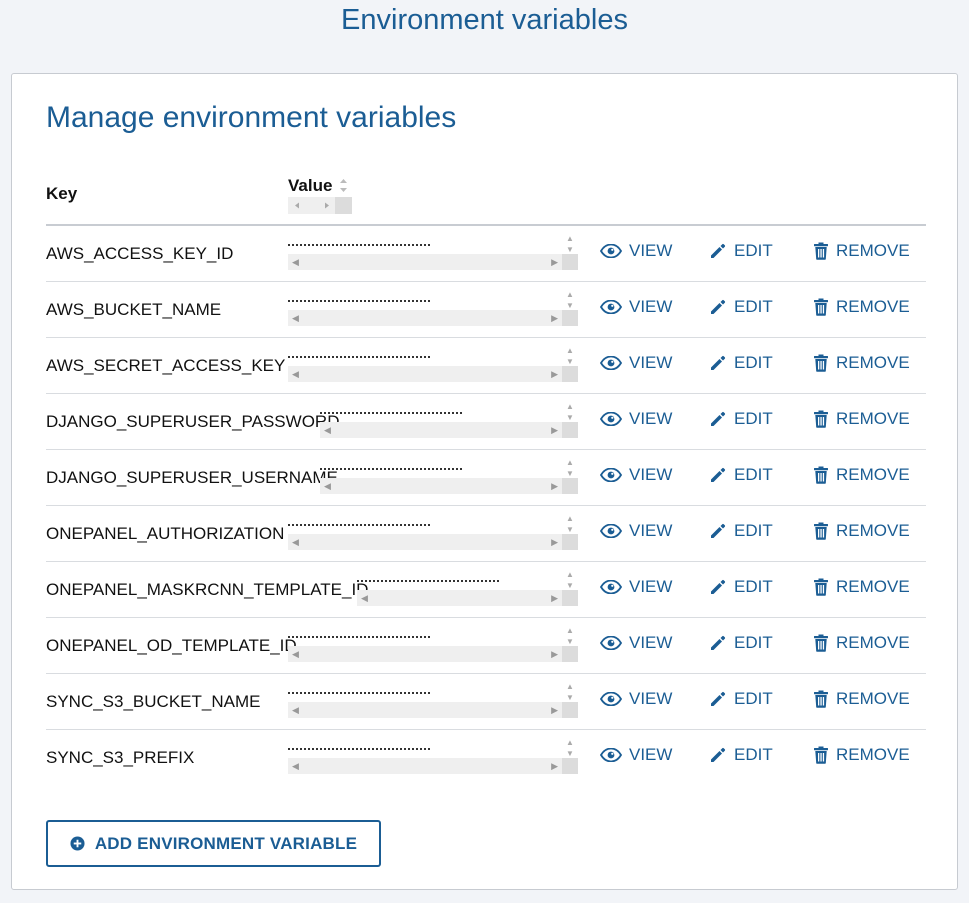 This screenshot has width=969, height=903. I want to click on header-value-scrollbar, so click(320, 205).